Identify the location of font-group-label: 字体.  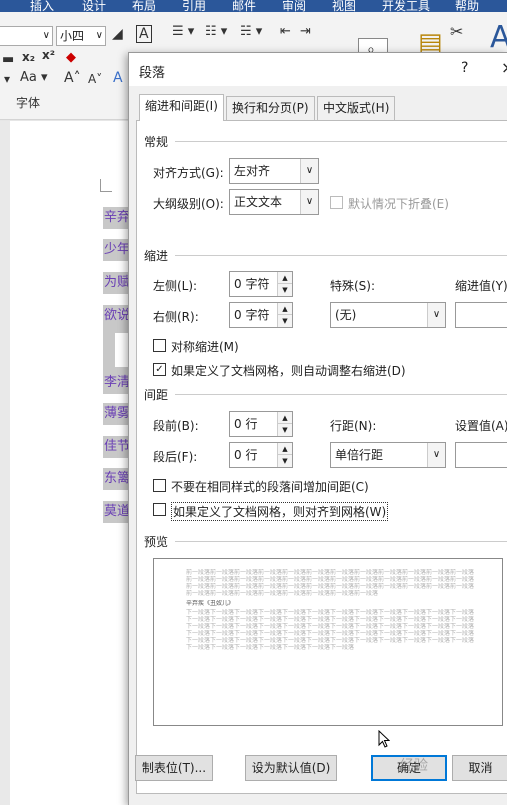
(28, 103).